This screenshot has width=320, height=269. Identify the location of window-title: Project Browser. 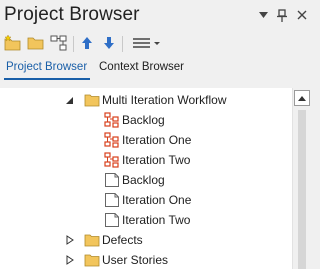
(72, 14).